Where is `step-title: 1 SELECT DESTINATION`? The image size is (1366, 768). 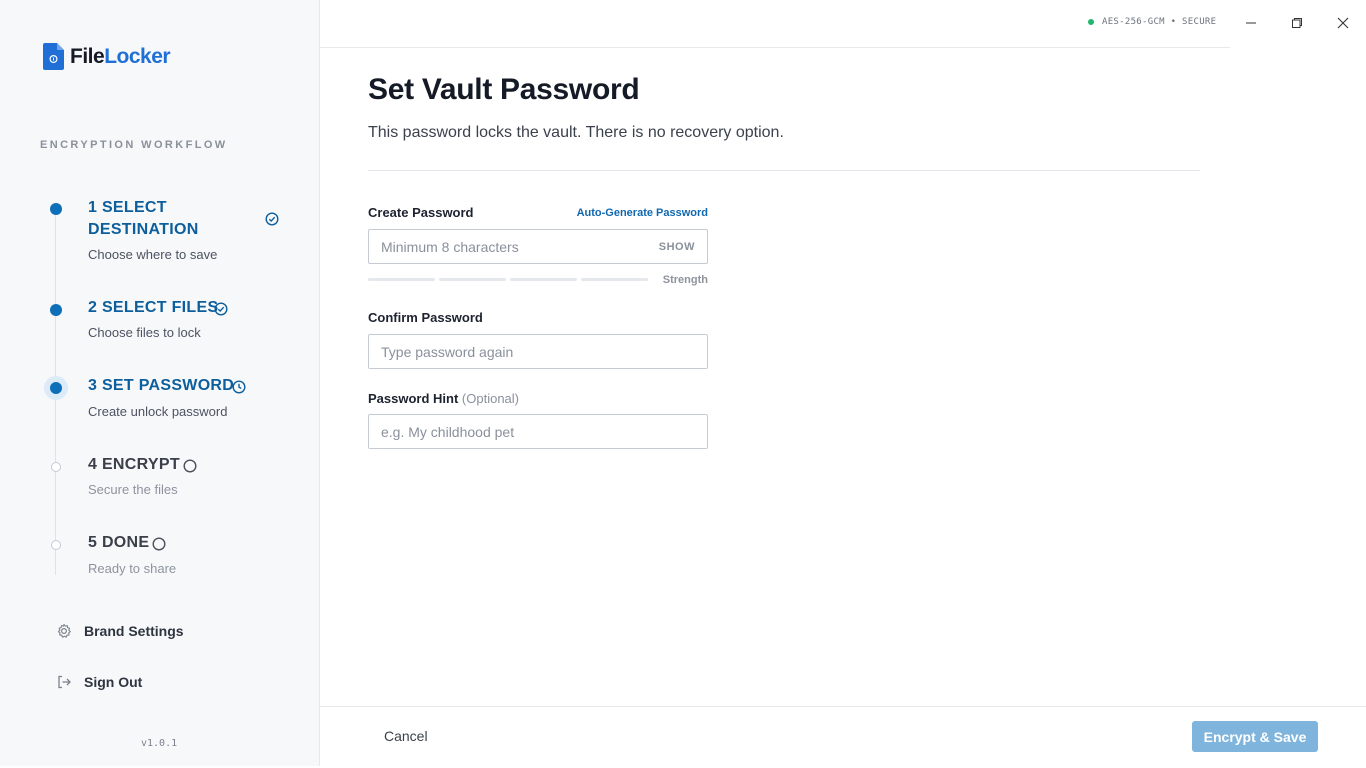 step-title: 1 SELECT DESTINATION is located at coordinates (143, 218).